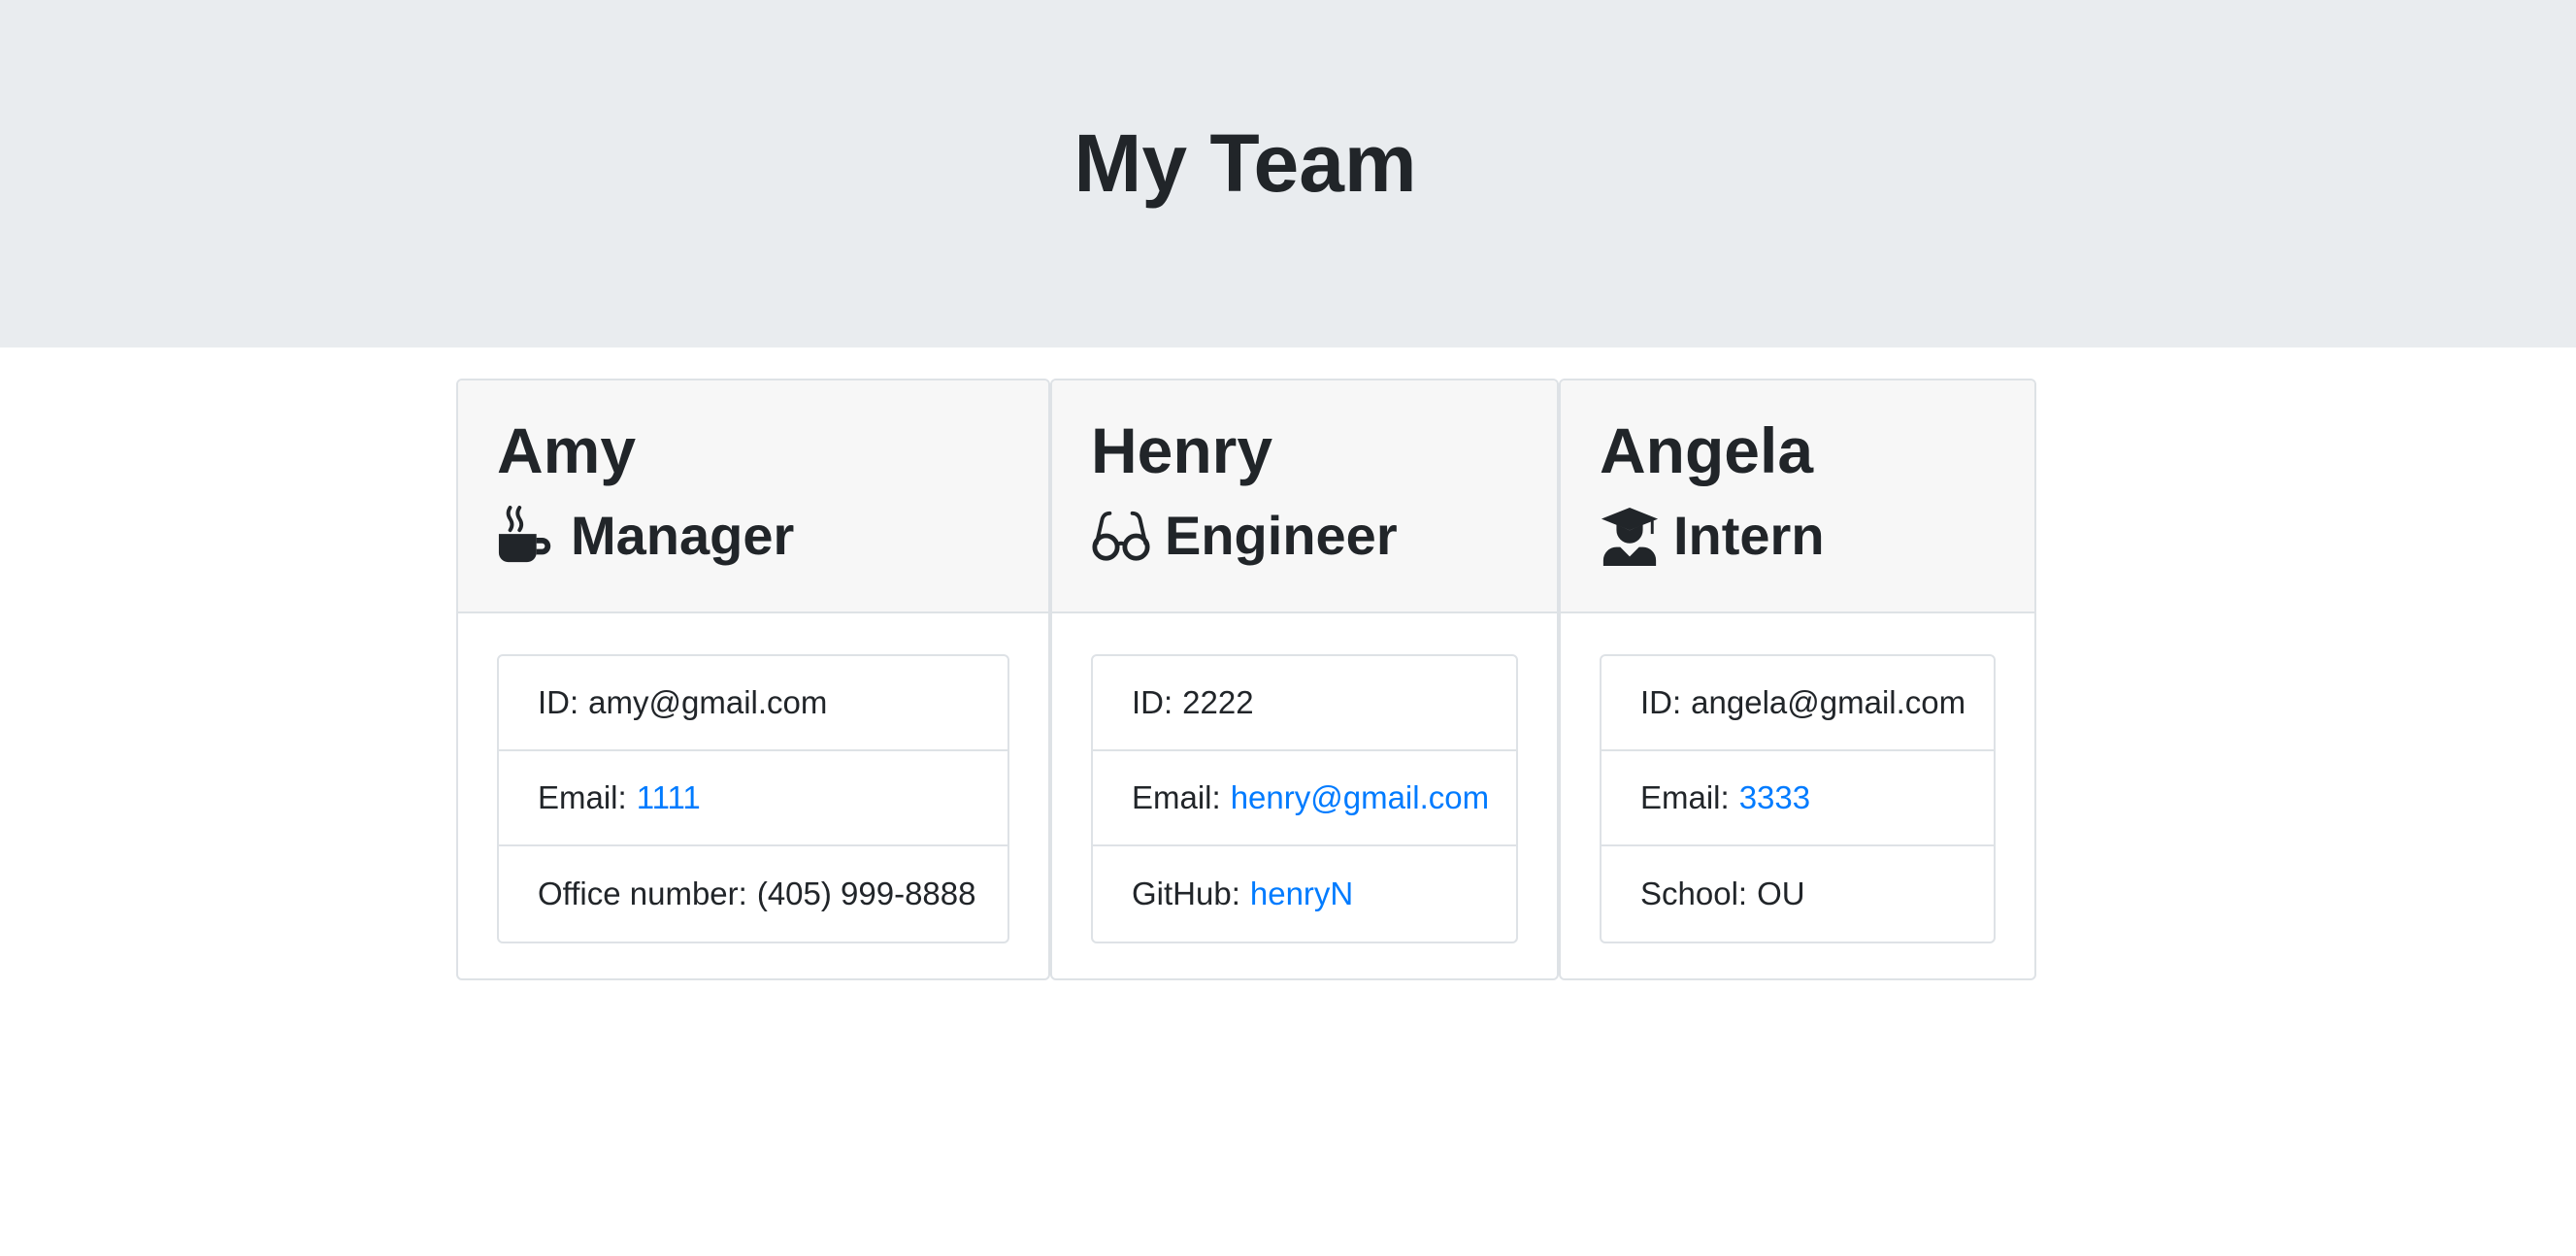 This screenshot has height=1256, width=2576. Describe the element at coordinates (1707, 450) in the screenshot. I see `employee-name: Angela` at that location.